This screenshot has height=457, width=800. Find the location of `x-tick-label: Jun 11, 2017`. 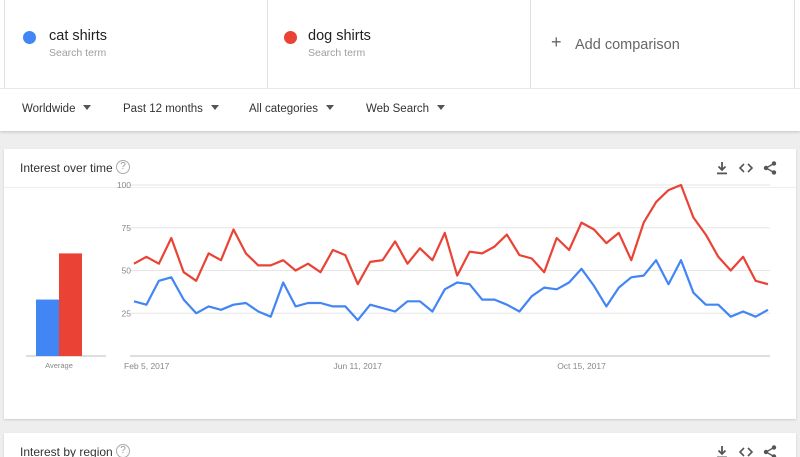

x-tick-label: Jun 11, 2017 is located at coordinates (357, 366).